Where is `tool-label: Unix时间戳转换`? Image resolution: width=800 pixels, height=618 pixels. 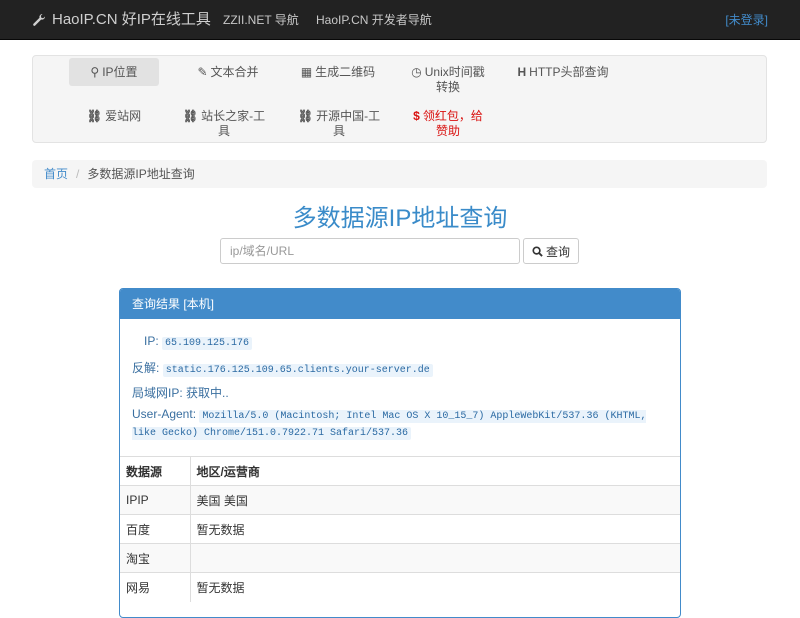 tool-label: Unix时间戳转换 is located at coordinates (454, 79).